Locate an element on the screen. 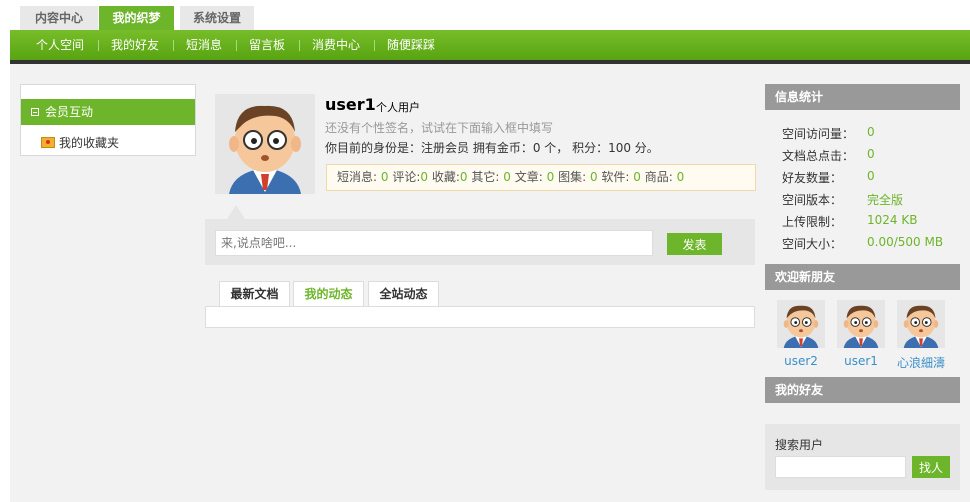  tab-content-center: 内容中心 is located at coordinates (59, 18).